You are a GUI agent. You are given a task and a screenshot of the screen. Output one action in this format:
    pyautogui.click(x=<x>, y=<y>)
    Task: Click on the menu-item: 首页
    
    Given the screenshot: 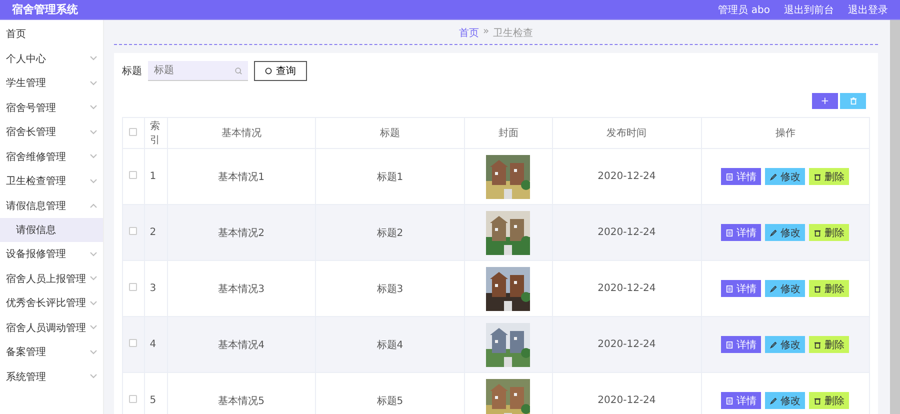 What is the action you would take?
    pyautogui.click(x=51, y=34)
    